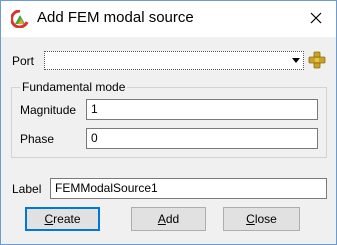  I want to click on add-port-icon, so click(317, 60).